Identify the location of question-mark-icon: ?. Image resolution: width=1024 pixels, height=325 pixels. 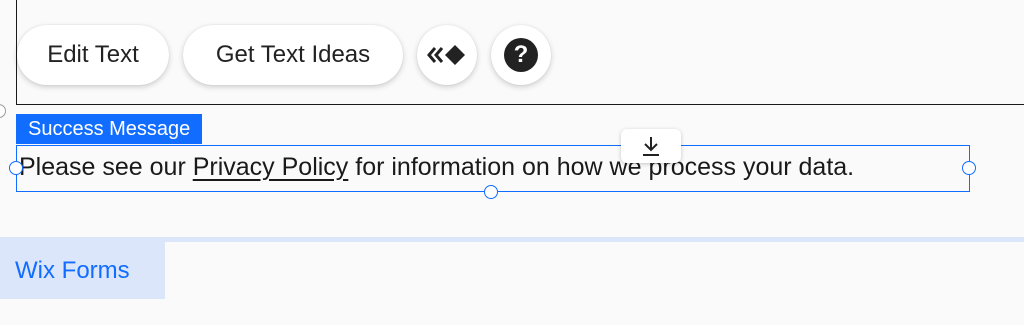
(521, 55).